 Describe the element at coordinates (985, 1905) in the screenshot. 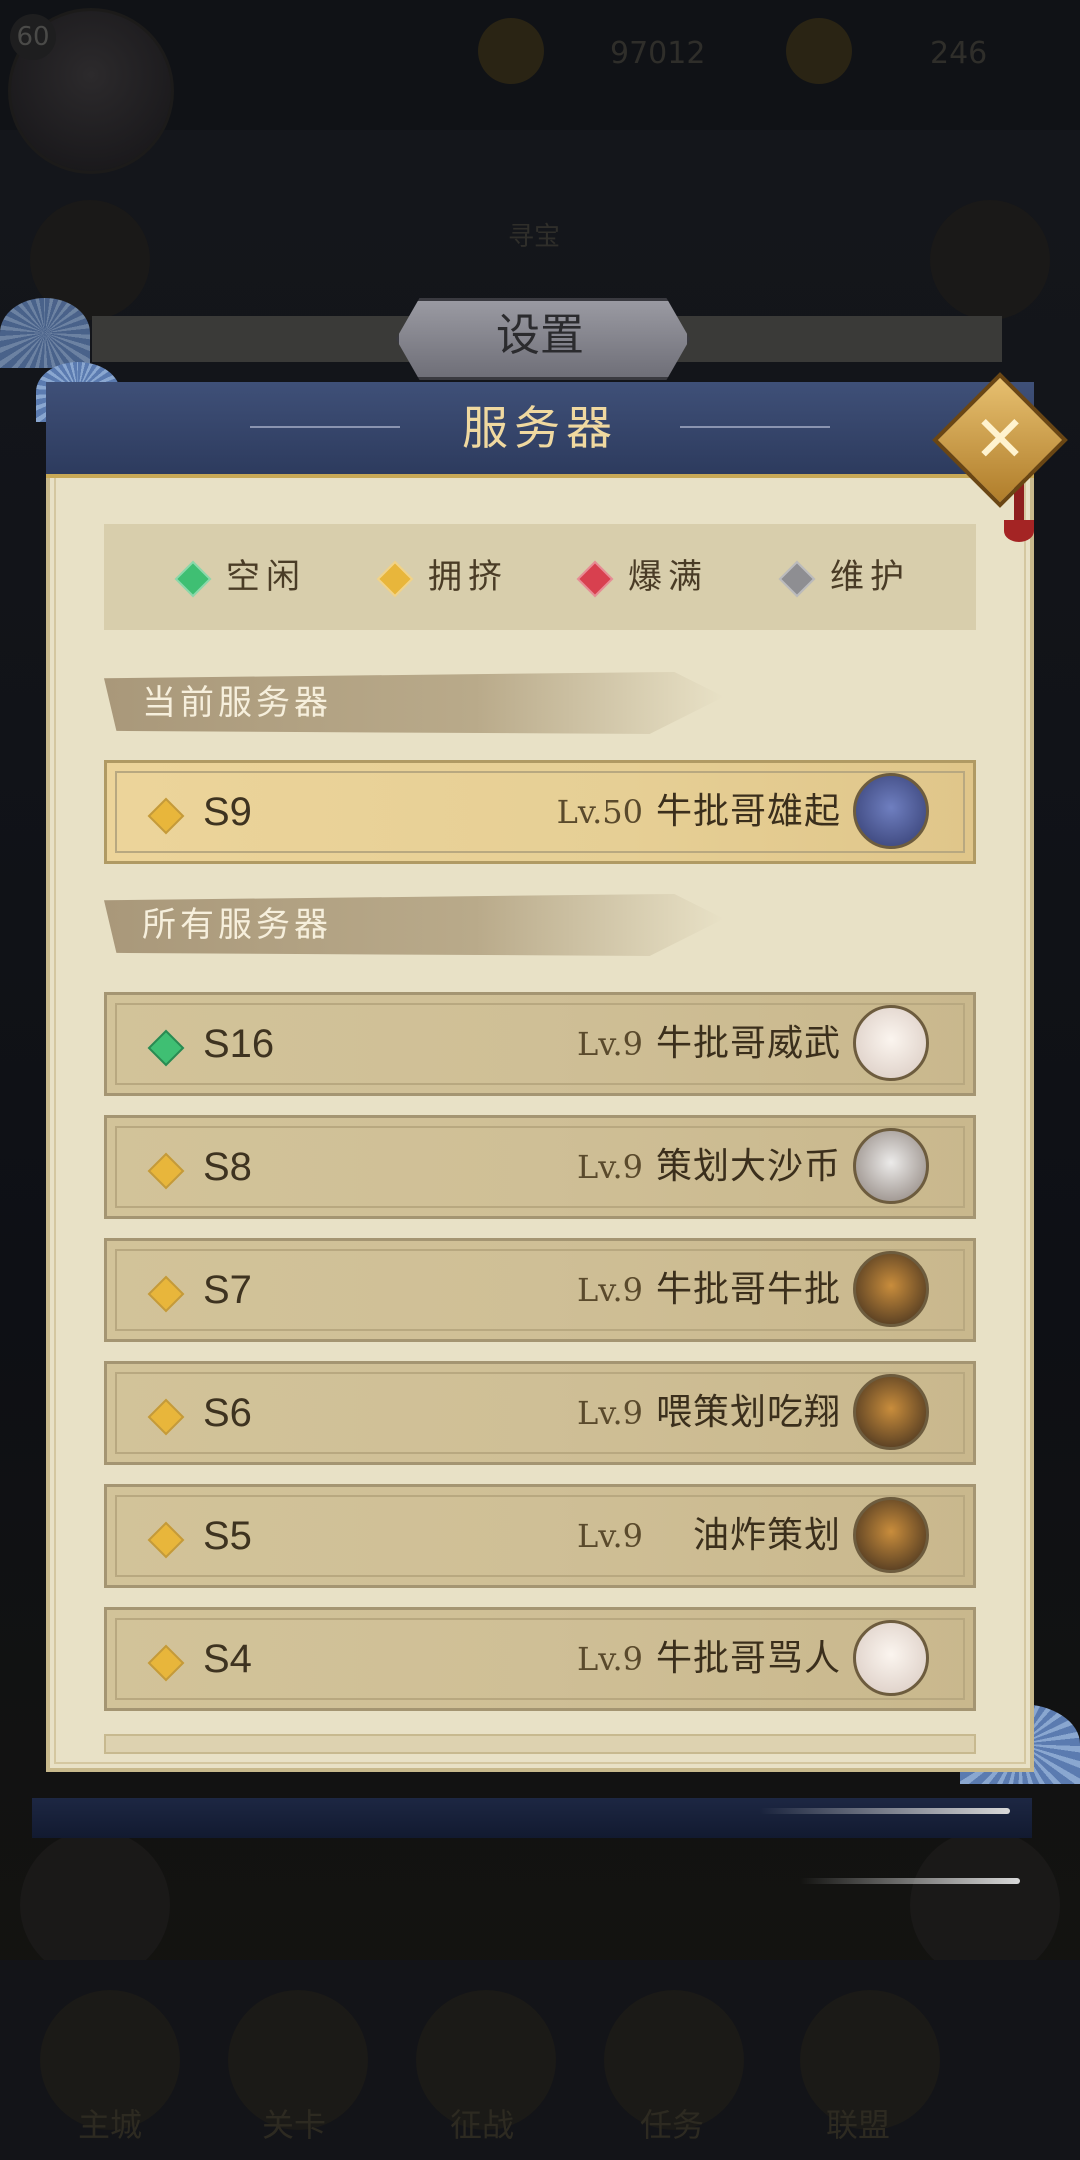

I see `side-button-bottom-right` at that location.